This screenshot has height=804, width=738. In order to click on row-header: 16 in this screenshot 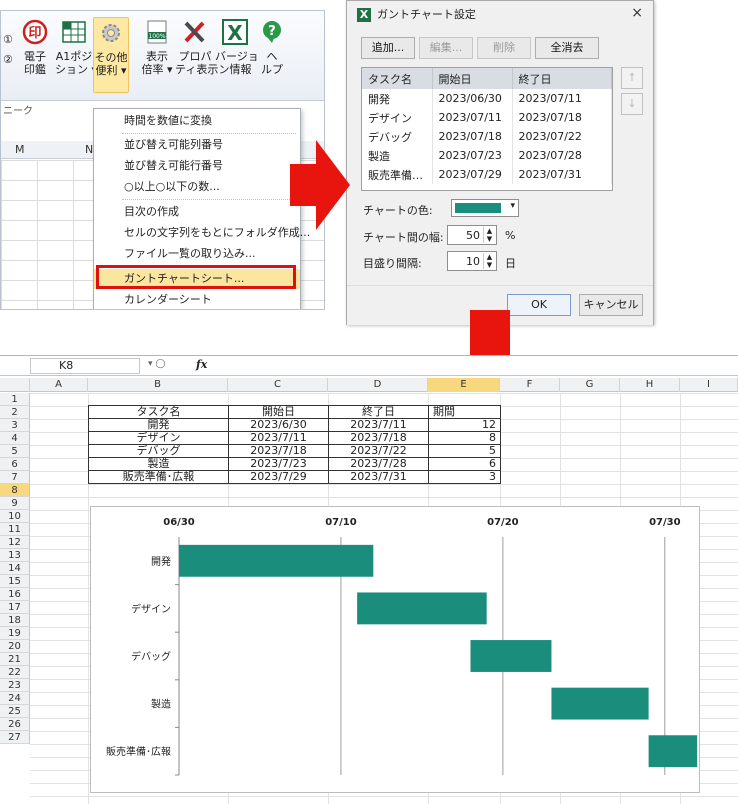, I will do `click(15, 594)`.